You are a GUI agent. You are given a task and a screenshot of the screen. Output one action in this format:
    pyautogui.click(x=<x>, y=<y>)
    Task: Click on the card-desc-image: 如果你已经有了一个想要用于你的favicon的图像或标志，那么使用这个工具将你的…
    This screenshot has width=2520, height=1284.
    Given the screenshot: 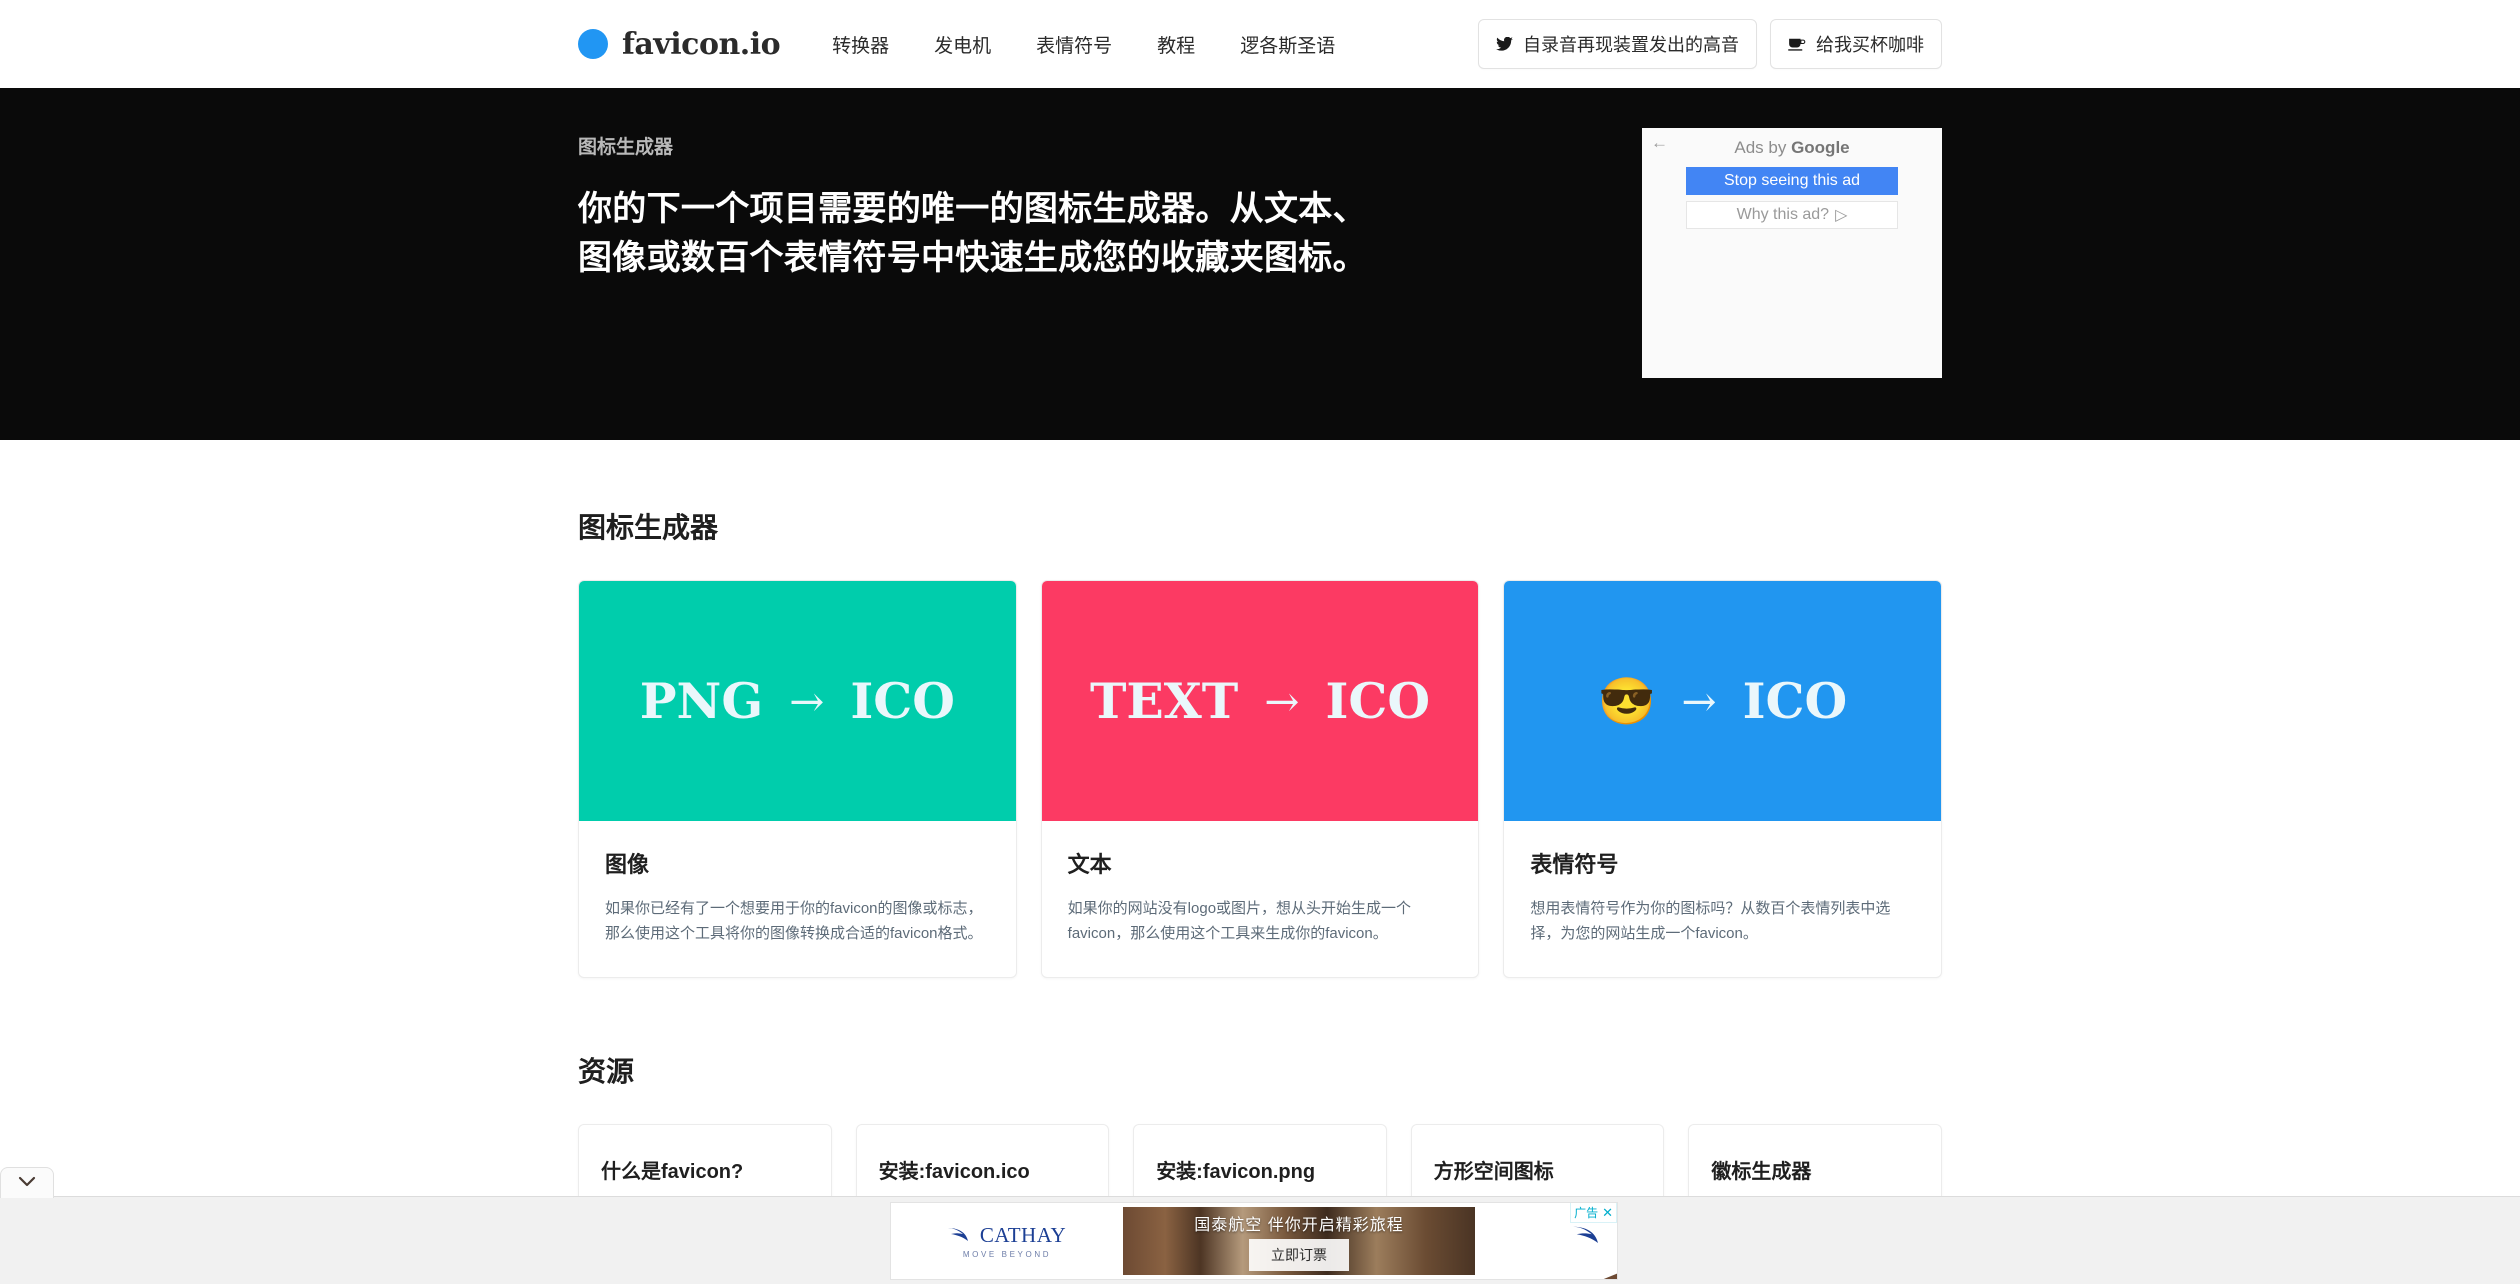 What is the action you would take?
    pyautogui.click(x=794, y=921)
    